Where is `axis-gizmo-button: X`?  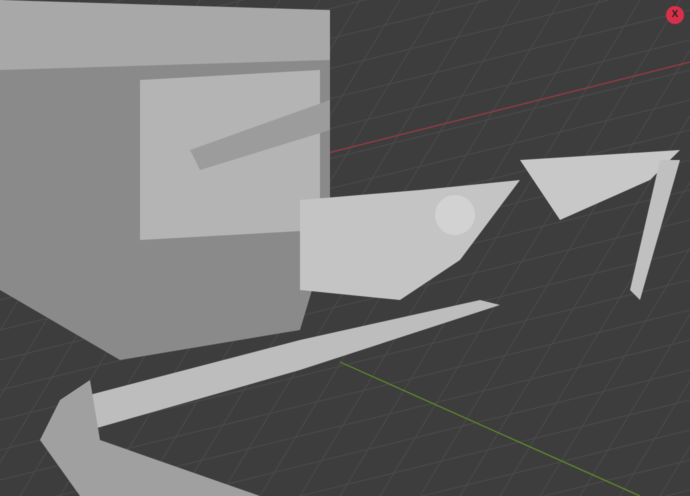 axis-gizmo-button: X is located at coordinates (675, 15).